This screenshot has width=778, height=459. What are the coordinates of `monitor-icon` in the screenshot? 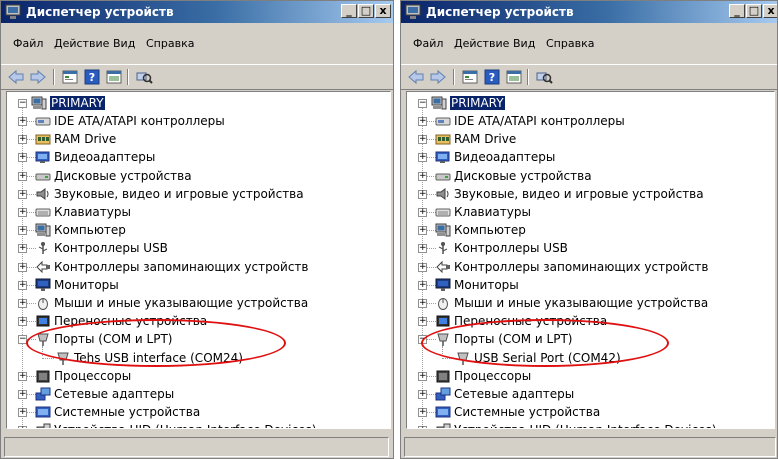 It's located at (443, 284).